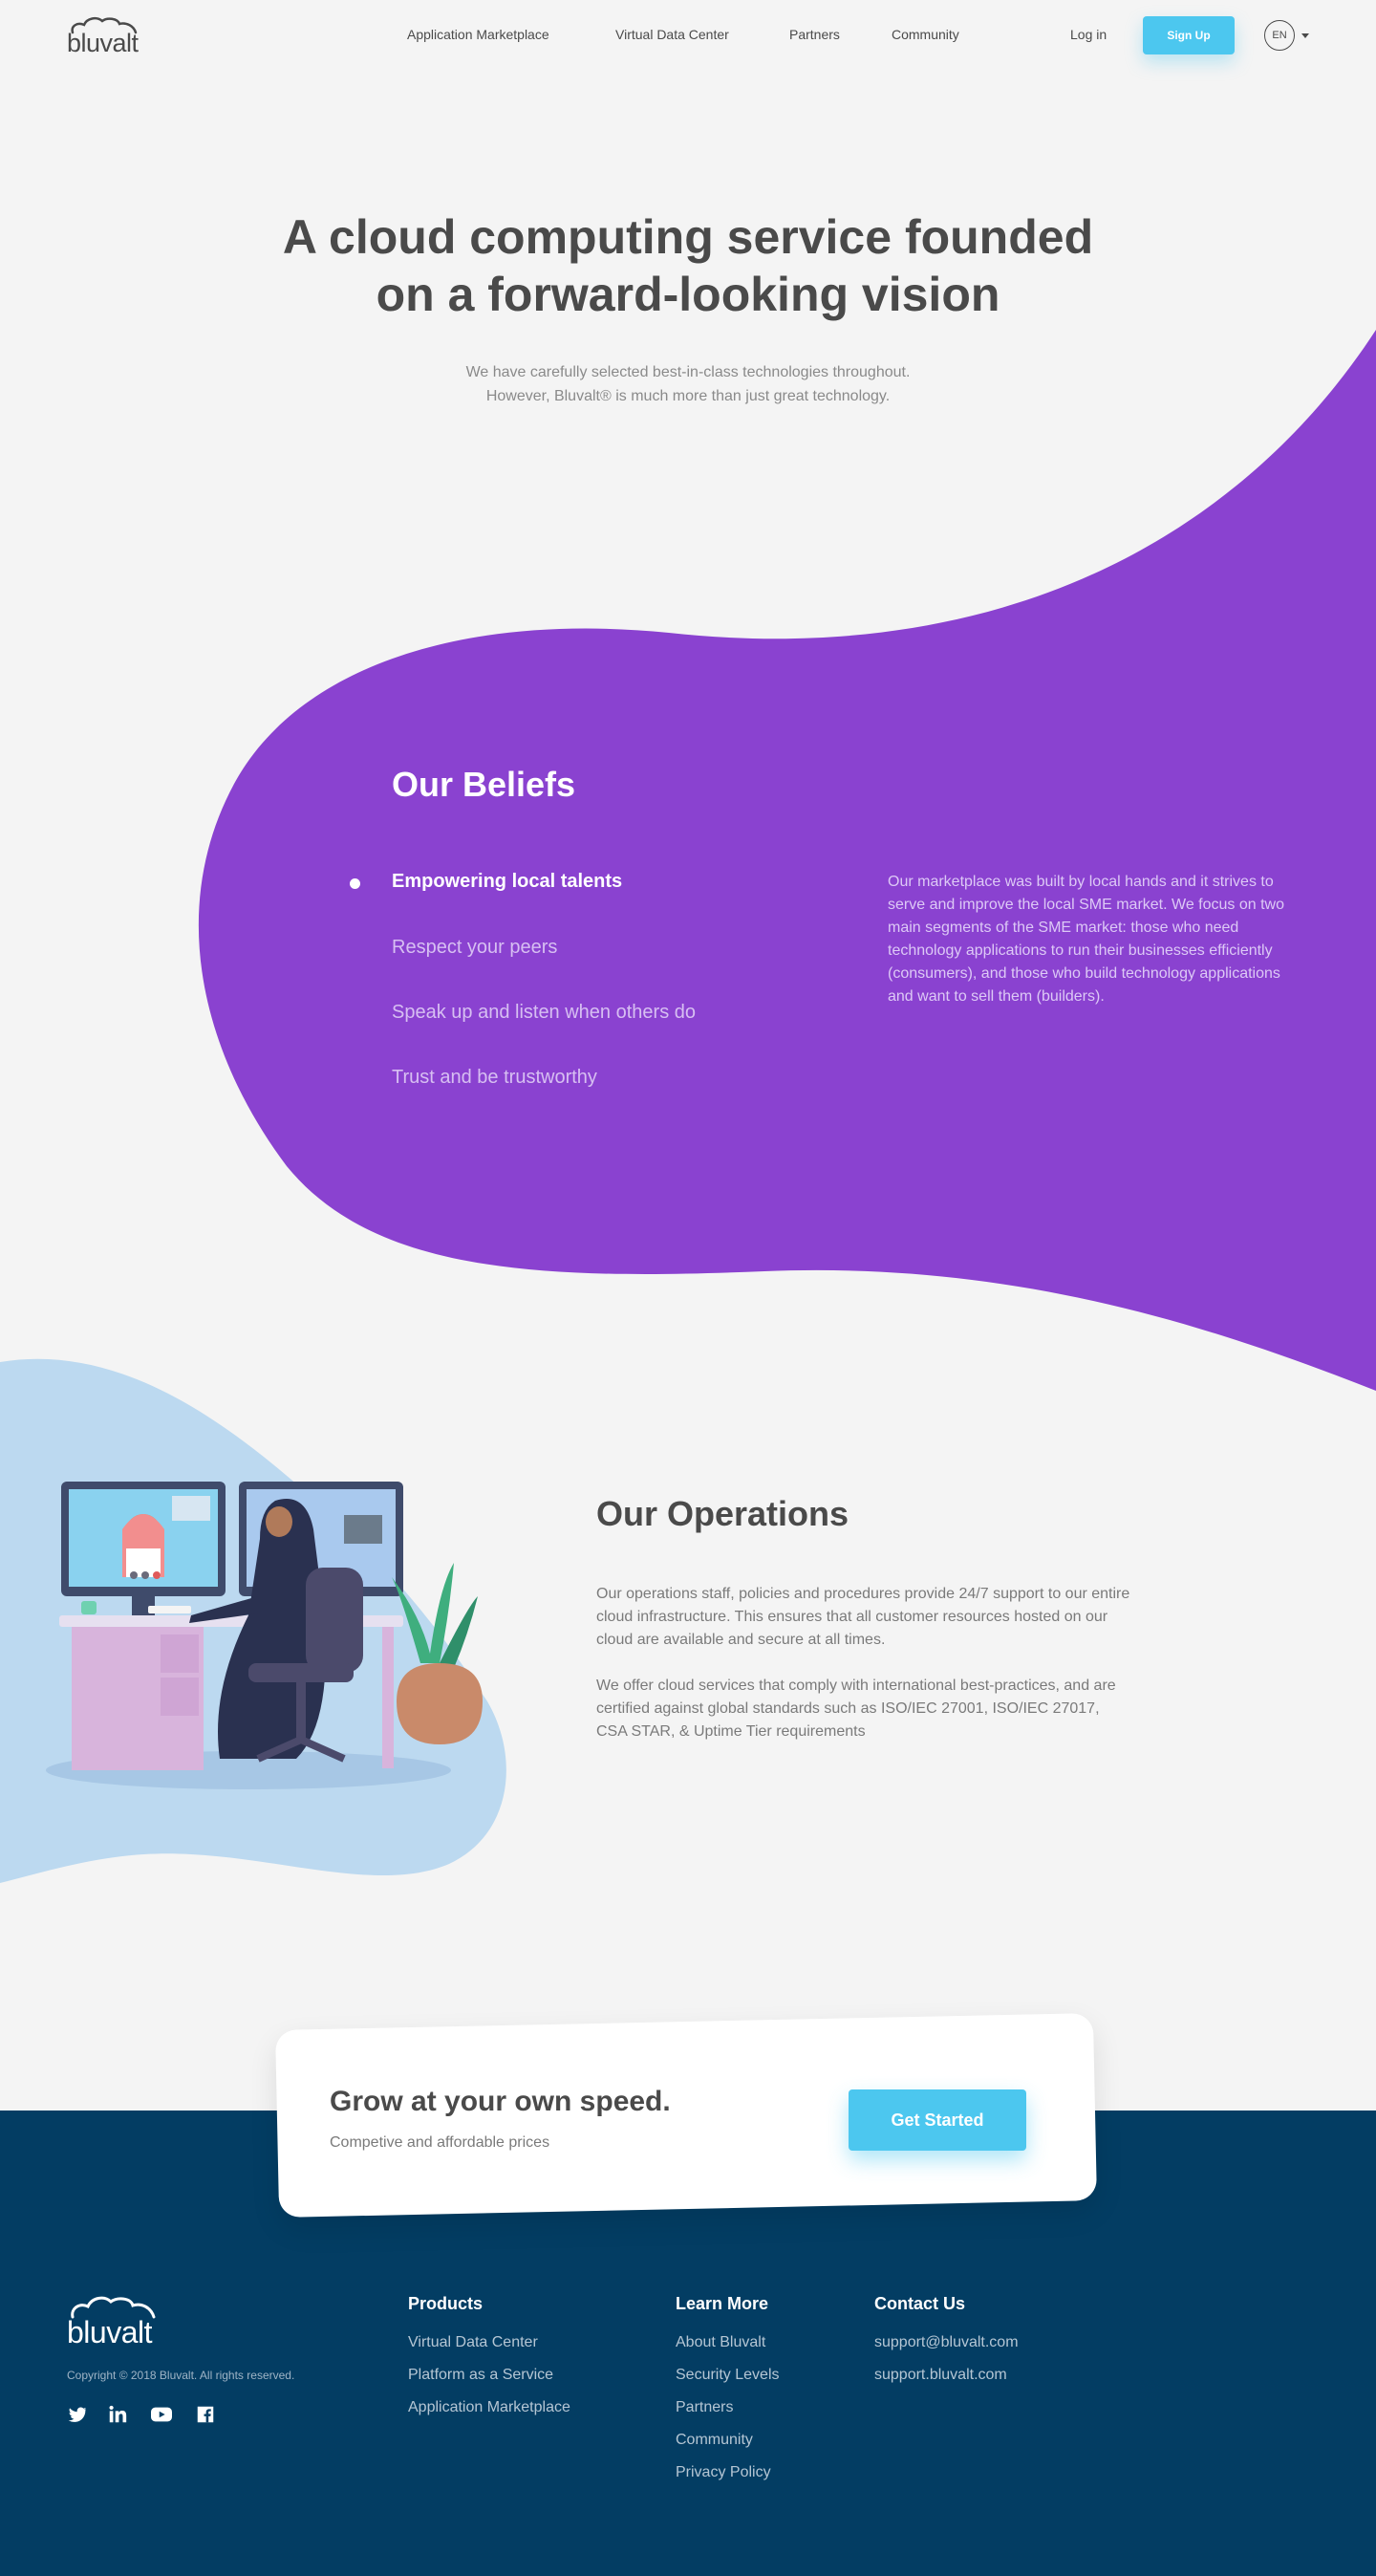 The image size is (1376, 2576). Describe the element at coordinates (206, 2414) in the screenshot. I see `facebook-icon` at that location.